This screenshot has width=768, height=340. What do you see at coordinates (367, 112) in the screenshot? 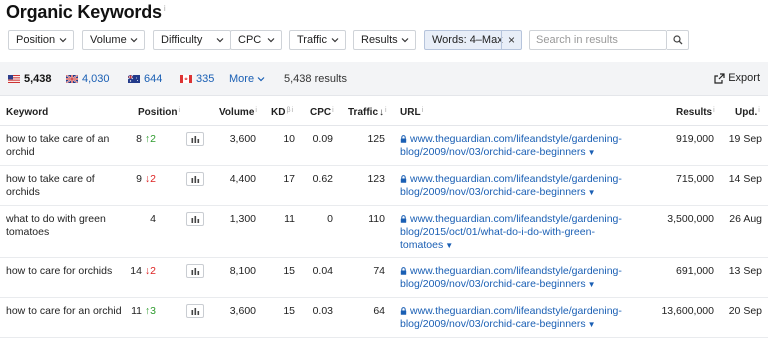
I see `col-traffic: Traffic↓i` at bounding box center [367, 112].